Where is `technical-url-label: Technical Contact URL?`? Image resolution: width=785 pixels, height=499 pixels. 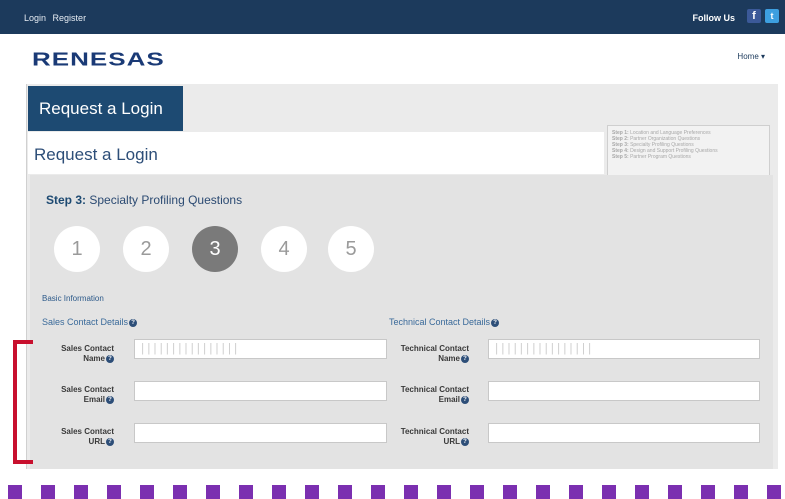 technical-url-label: Technical Contact URL? is located at coordinates (434, 436).